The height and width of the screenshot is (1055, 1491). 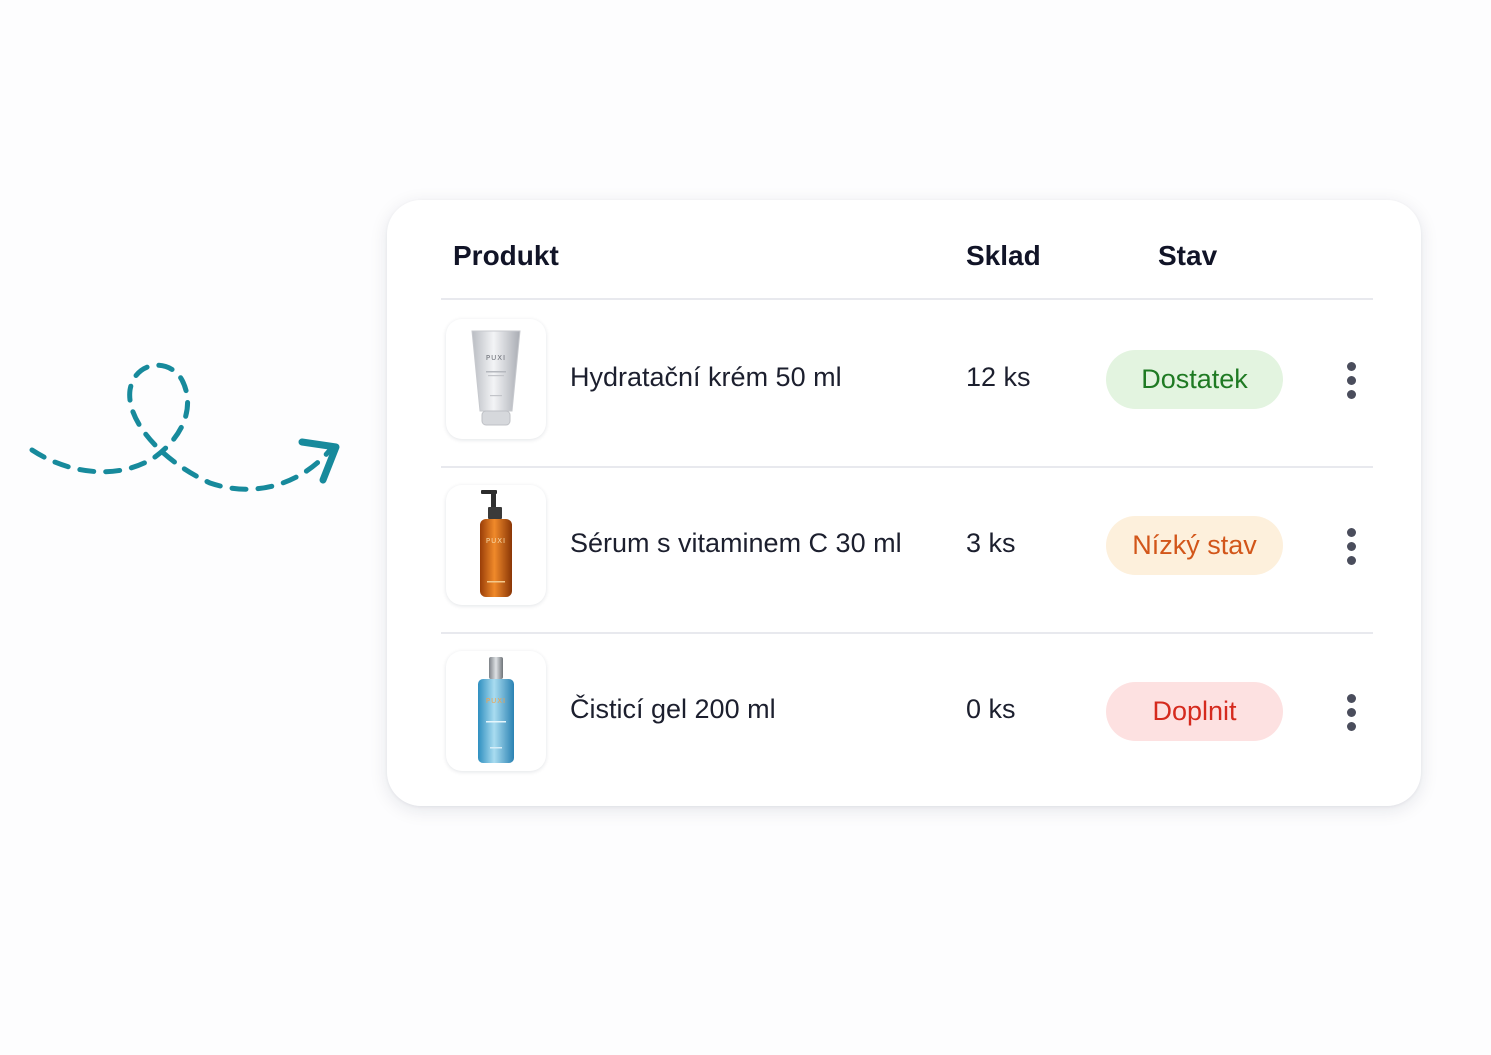 I want to click on dashed-arrow-icon, so click(x=184, y=427).